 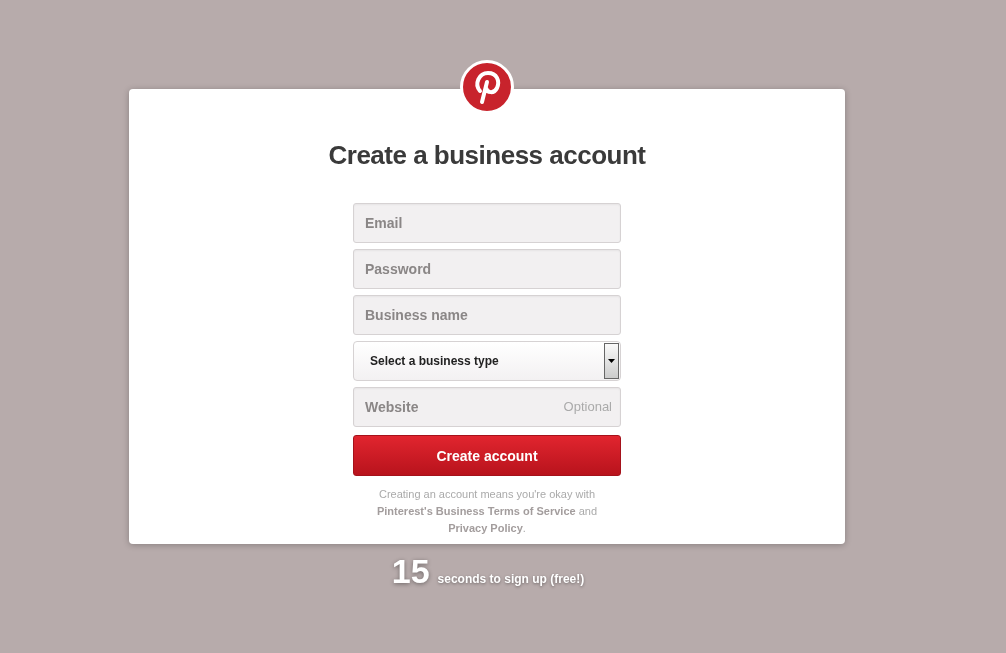 I want to click on input-field: Email, so click(x=487, y=223).